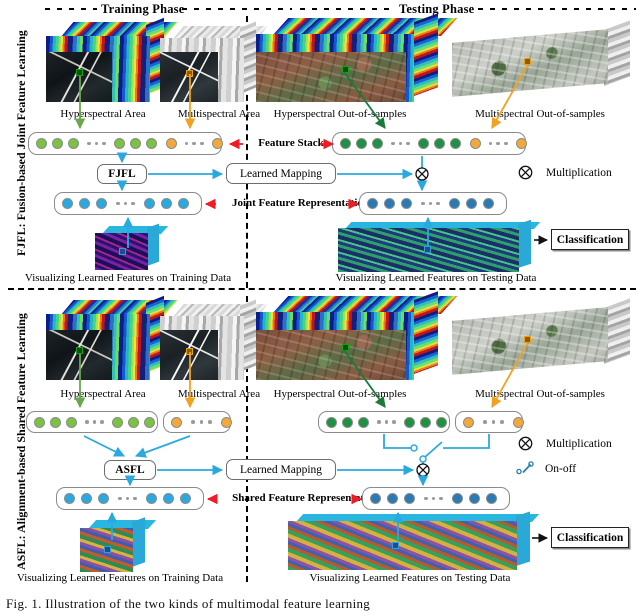 The width and height of the screenshot is (640, 616). What do you see at coordinates (189, 351) in the screenshot?
I see `multispectral-area-marker` at bounding box center [189, 351].